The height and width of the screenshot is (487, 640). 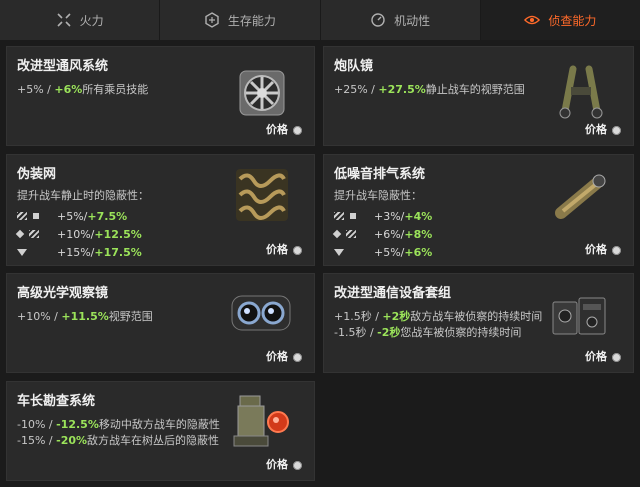 What do you see at coordinates (350, 332) in the screenshot?
I see `bonus-base: -1.5秒` at bounding box center [350, 332].